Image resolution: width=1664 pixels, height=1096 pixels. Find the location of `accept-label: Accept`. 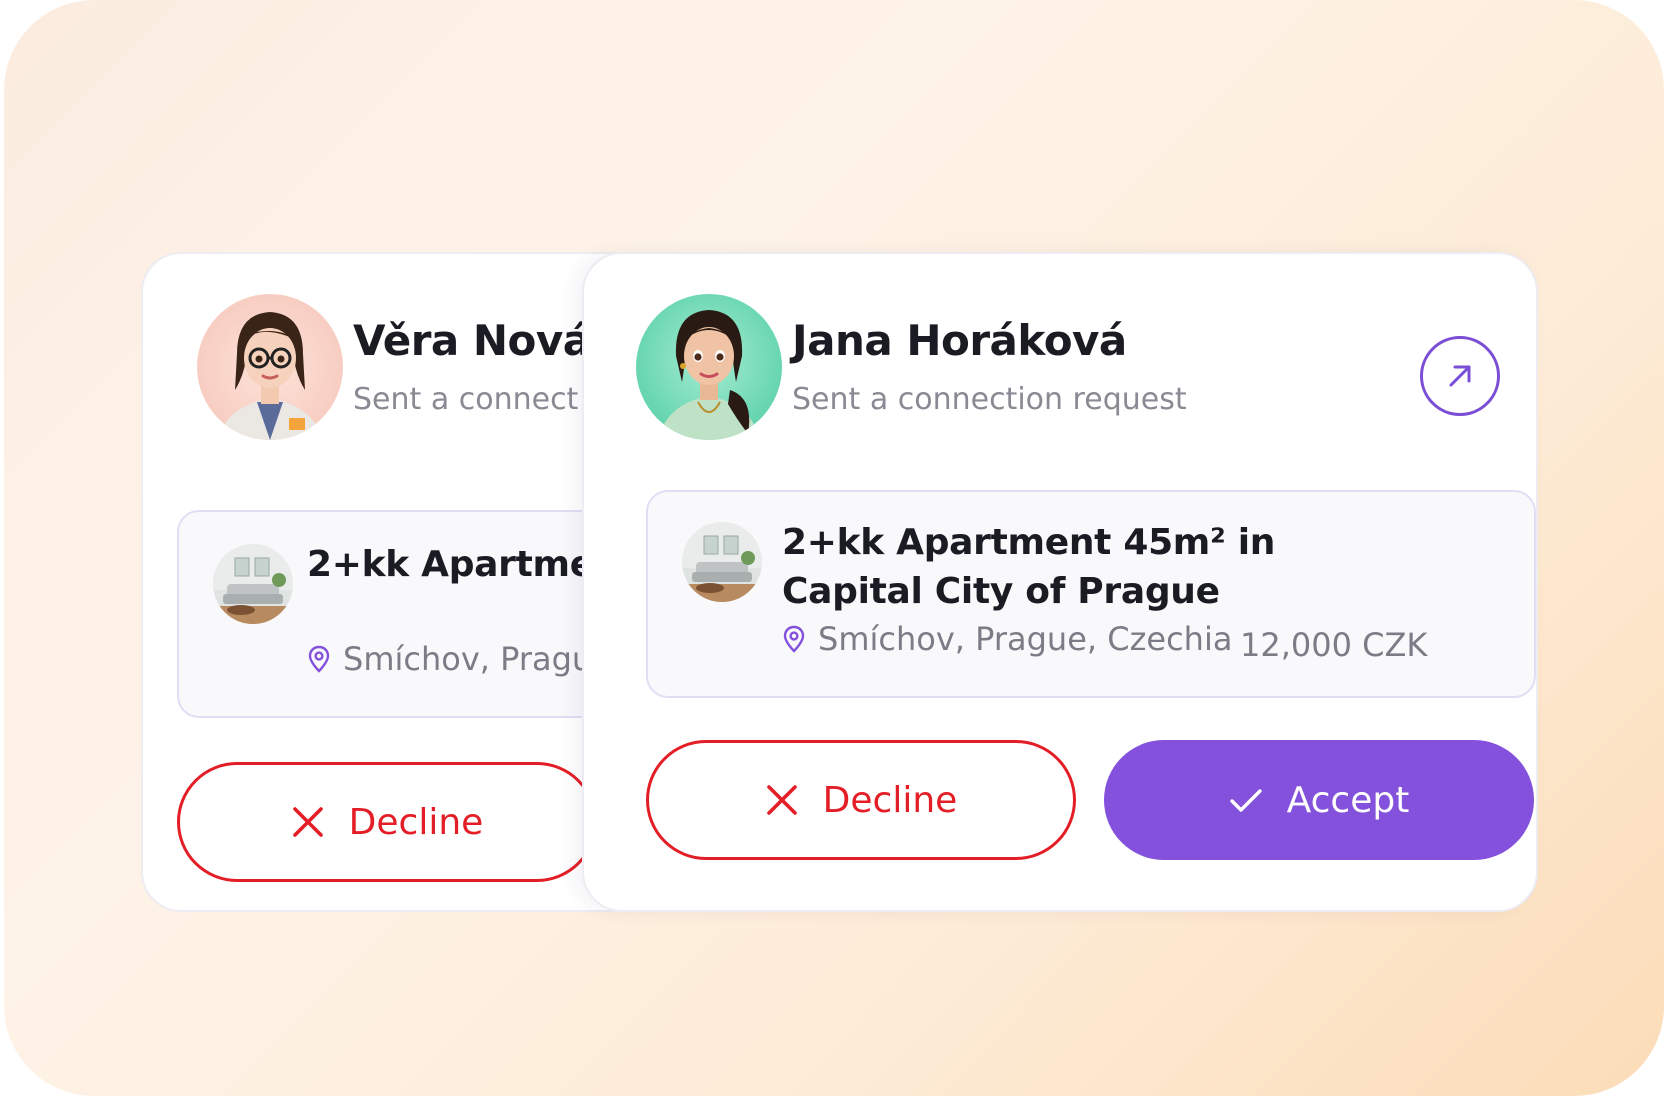

accept-label: Accept is located at coordinates (1348, 800).